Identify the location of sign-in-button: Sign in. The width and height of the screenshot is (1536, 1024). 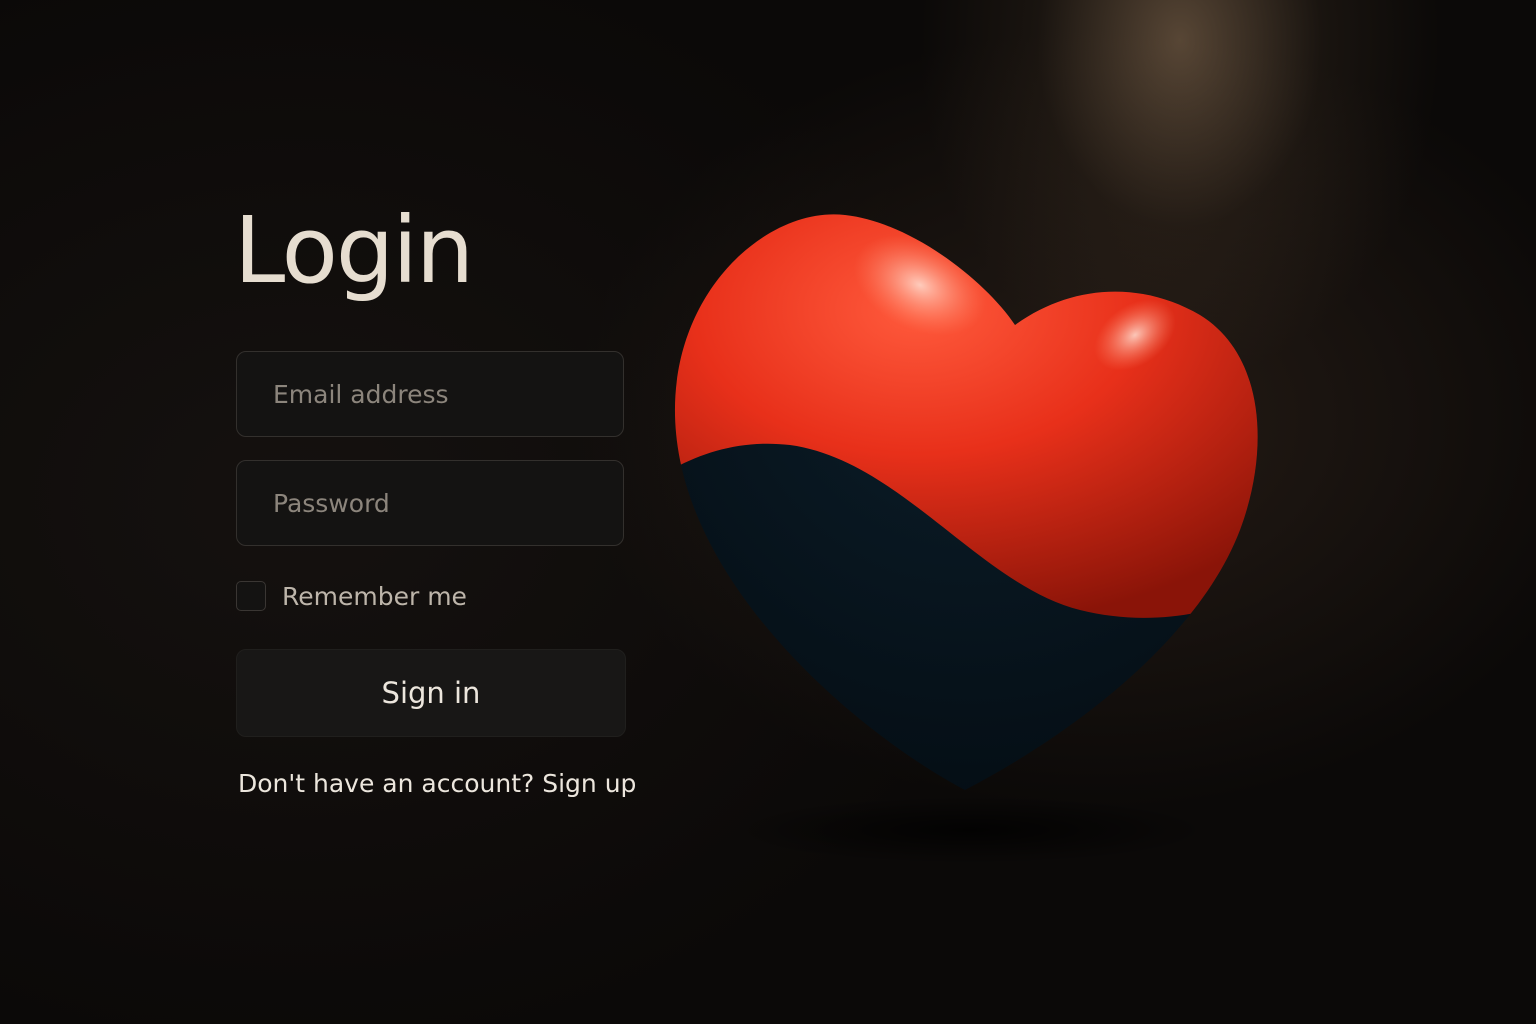
(431, 693).